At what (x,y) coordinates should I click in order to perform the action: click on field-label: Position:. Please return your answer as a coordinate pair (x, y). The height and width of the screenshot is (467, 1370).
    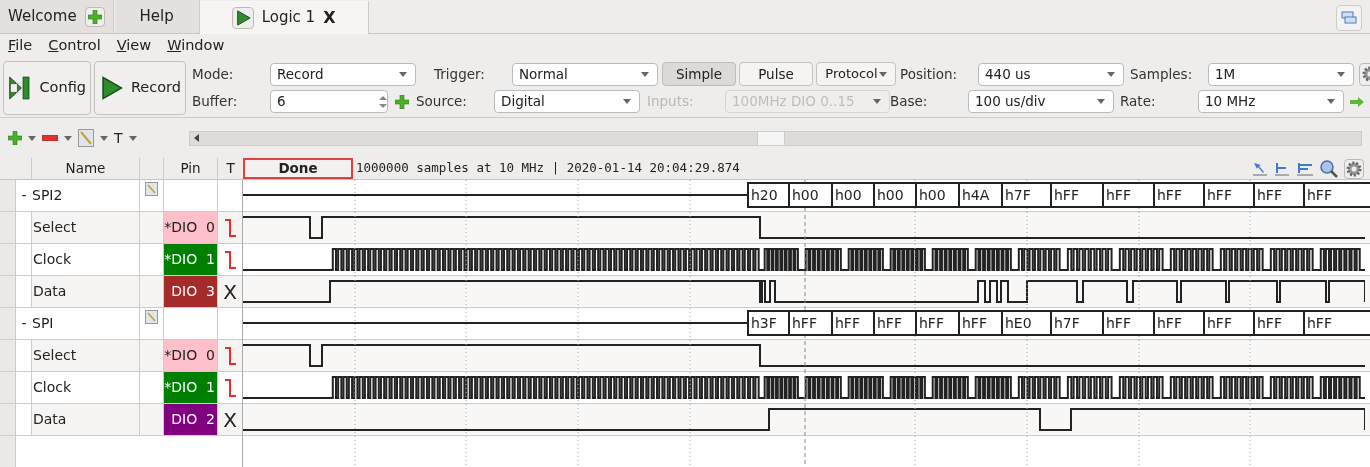
    Looking at the image, I should click on (929, 74).